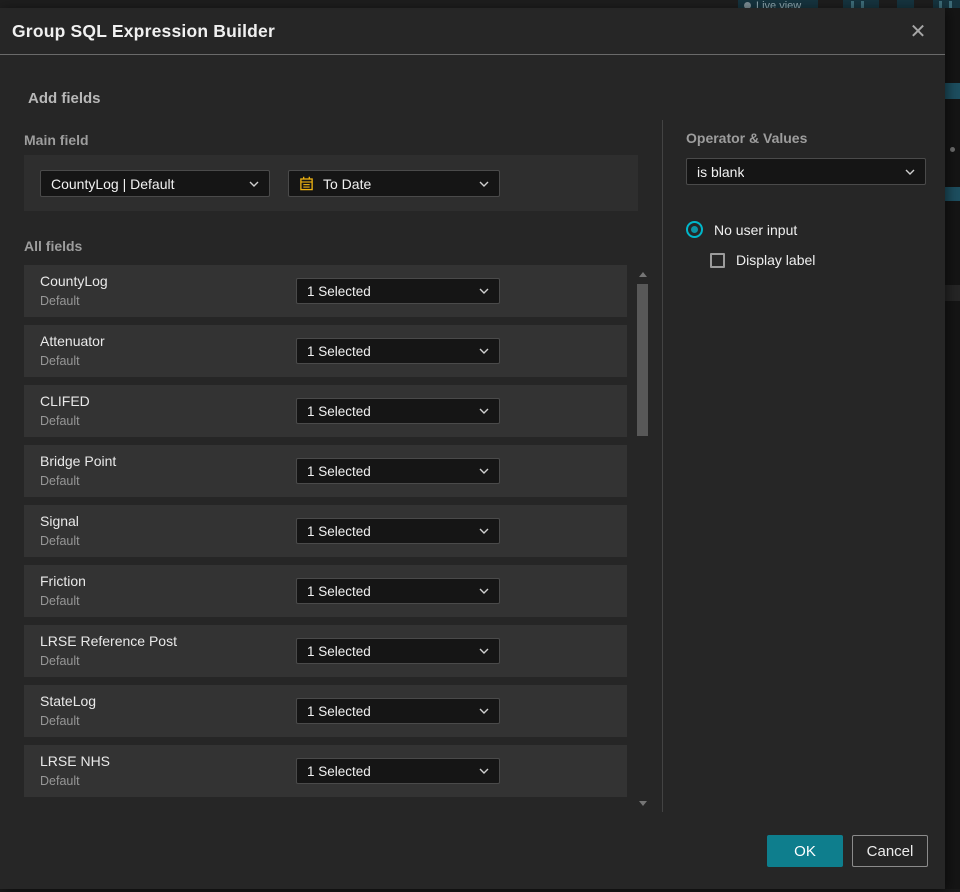 The height and width of the screenshot is (892, 960). I want to click on main-field-container: CountyLog | Default To Date, so click(331, 183).